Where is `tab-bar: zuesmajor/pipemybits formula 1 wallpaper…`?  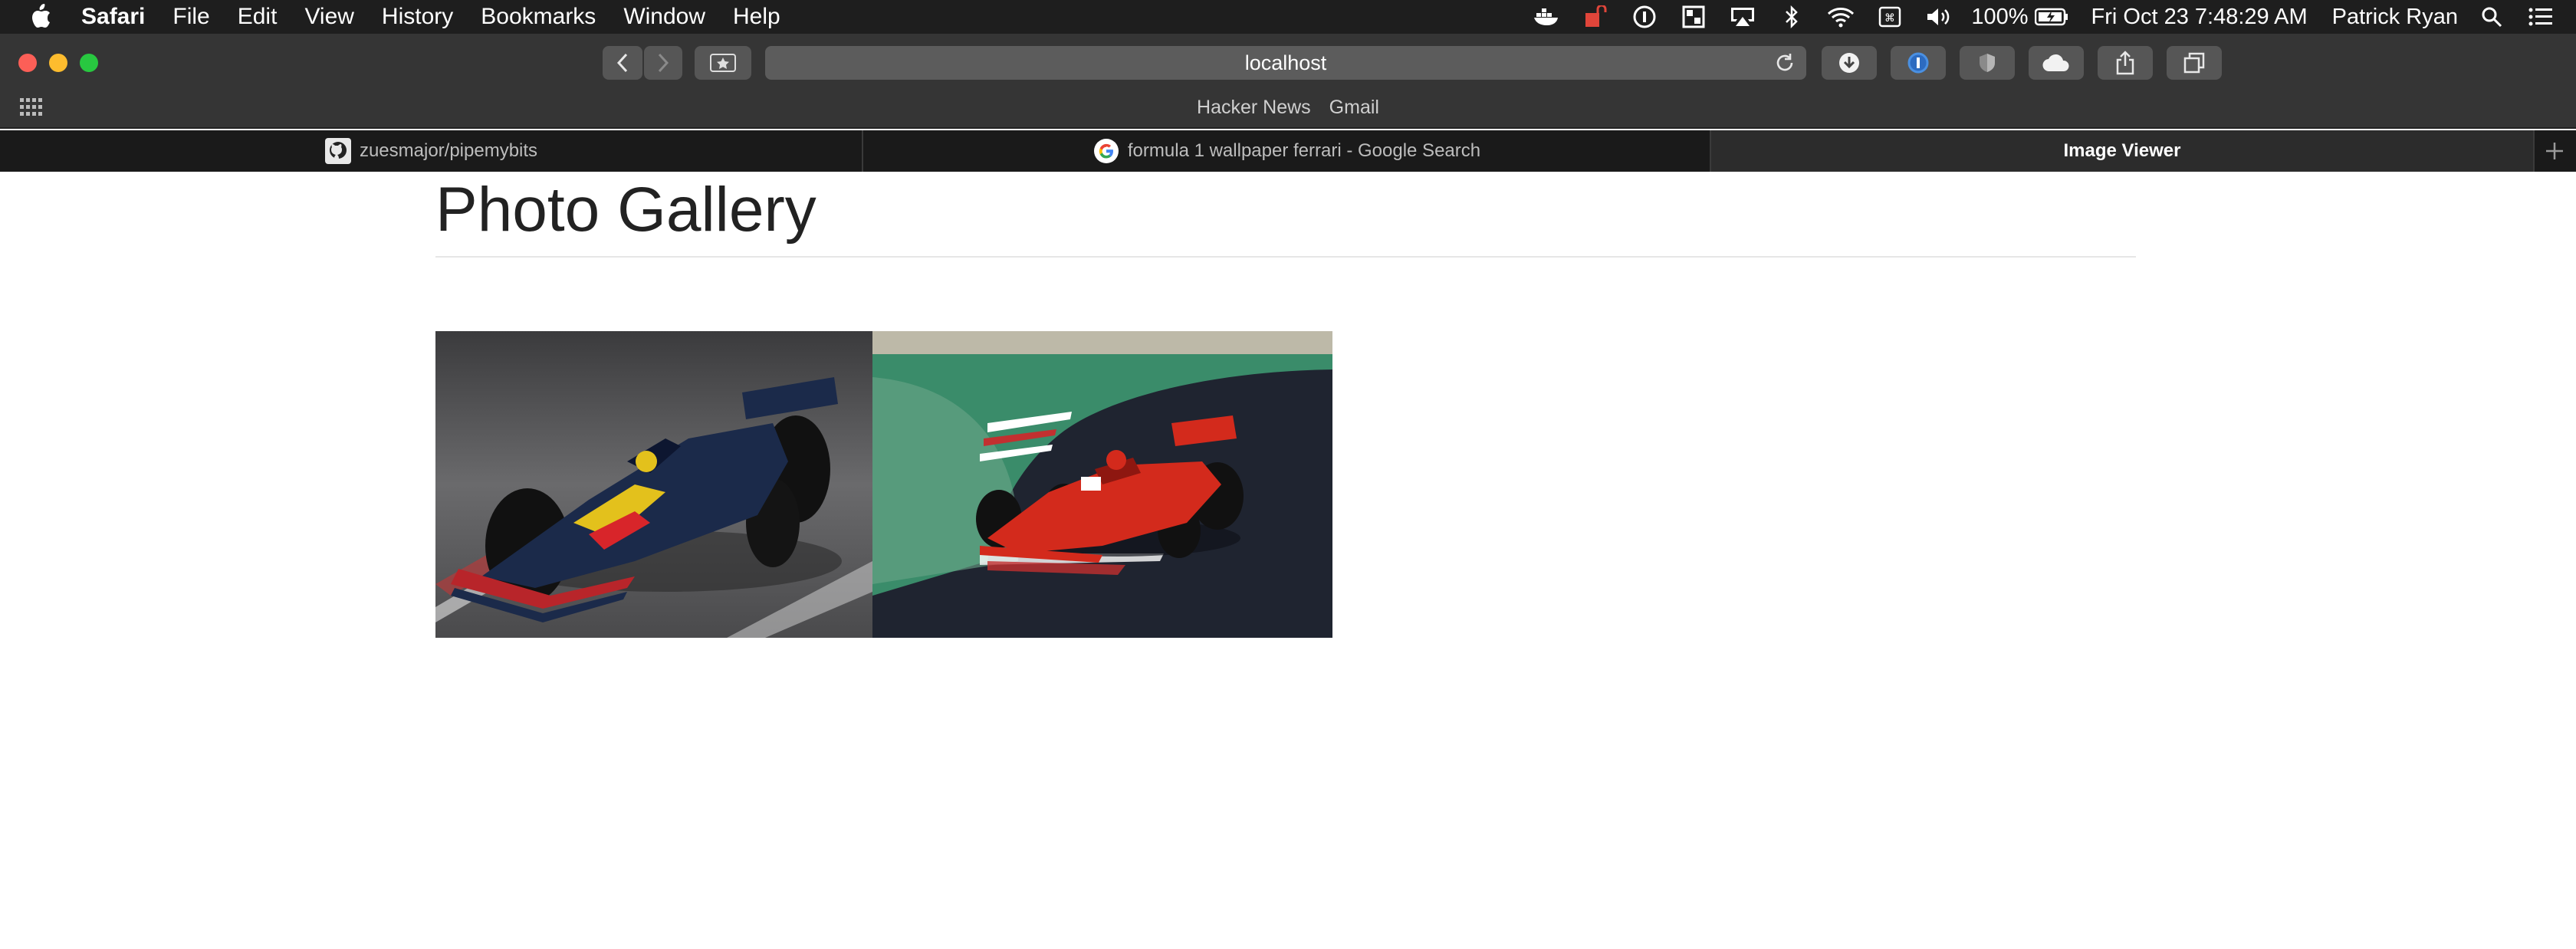 tab-bar: zuesmajor/pipemybits formula 1 wallpaper… is located at coordinates (1288, 151).